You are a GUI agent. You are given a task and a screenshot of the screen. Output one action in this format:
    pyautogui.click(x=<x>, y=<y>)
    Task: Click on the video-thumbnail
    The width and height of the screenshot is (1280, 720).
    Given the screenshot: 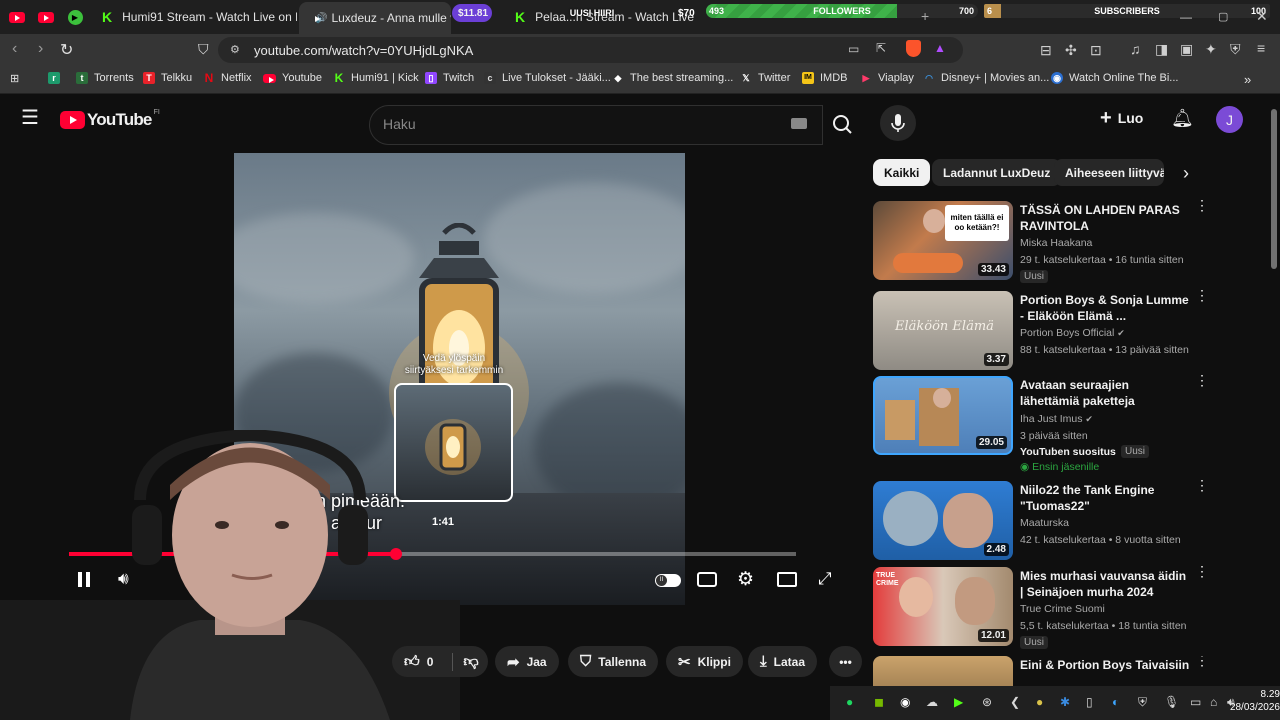 What is the action you would take?
    pyautogui.click(x=943, y=671)
    